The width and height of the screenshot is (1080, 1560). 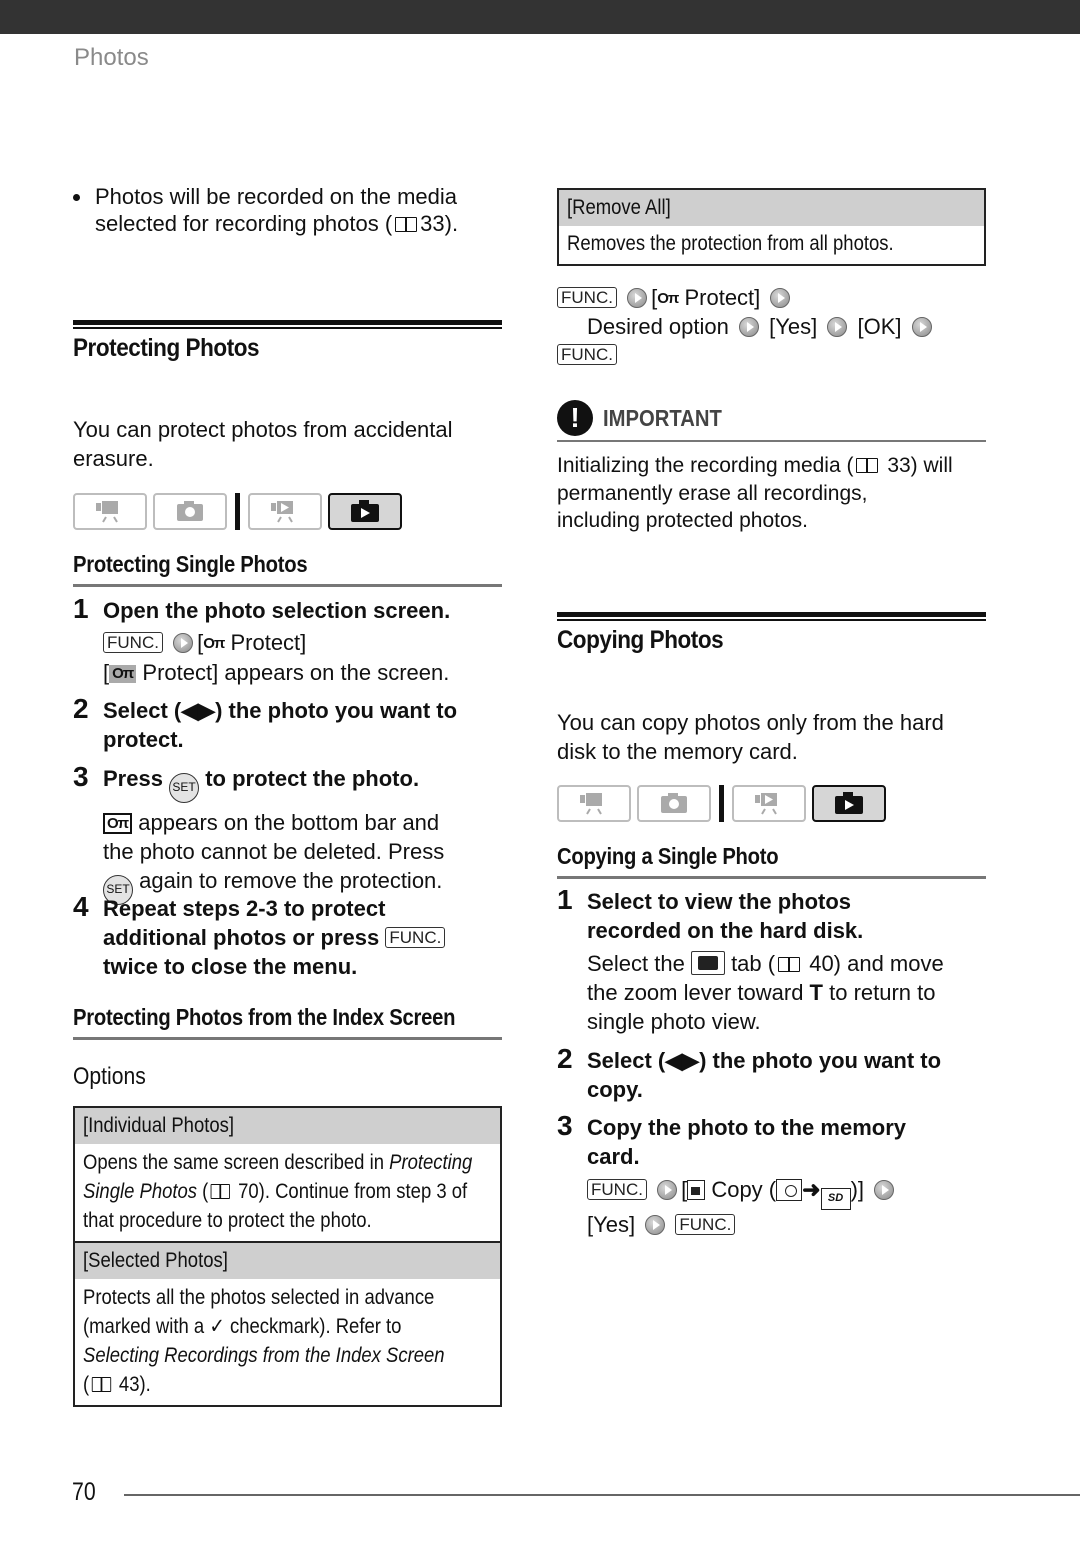 What do you see at coordinates (575, 418) in the screenshot?
I see `exclamation-icon: !` at bounding box center [575, 418].